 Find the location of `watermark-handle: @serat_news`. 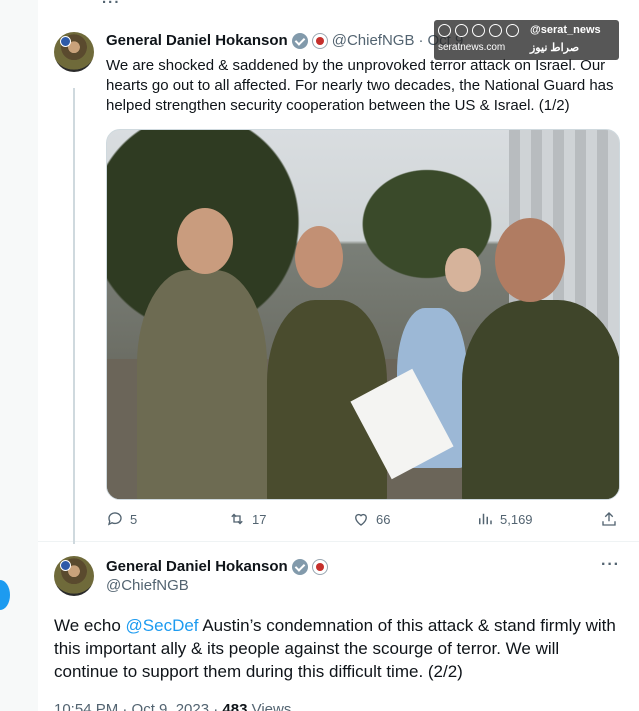

watermark-handle: @serat_news is located at coordinates (565, 30).